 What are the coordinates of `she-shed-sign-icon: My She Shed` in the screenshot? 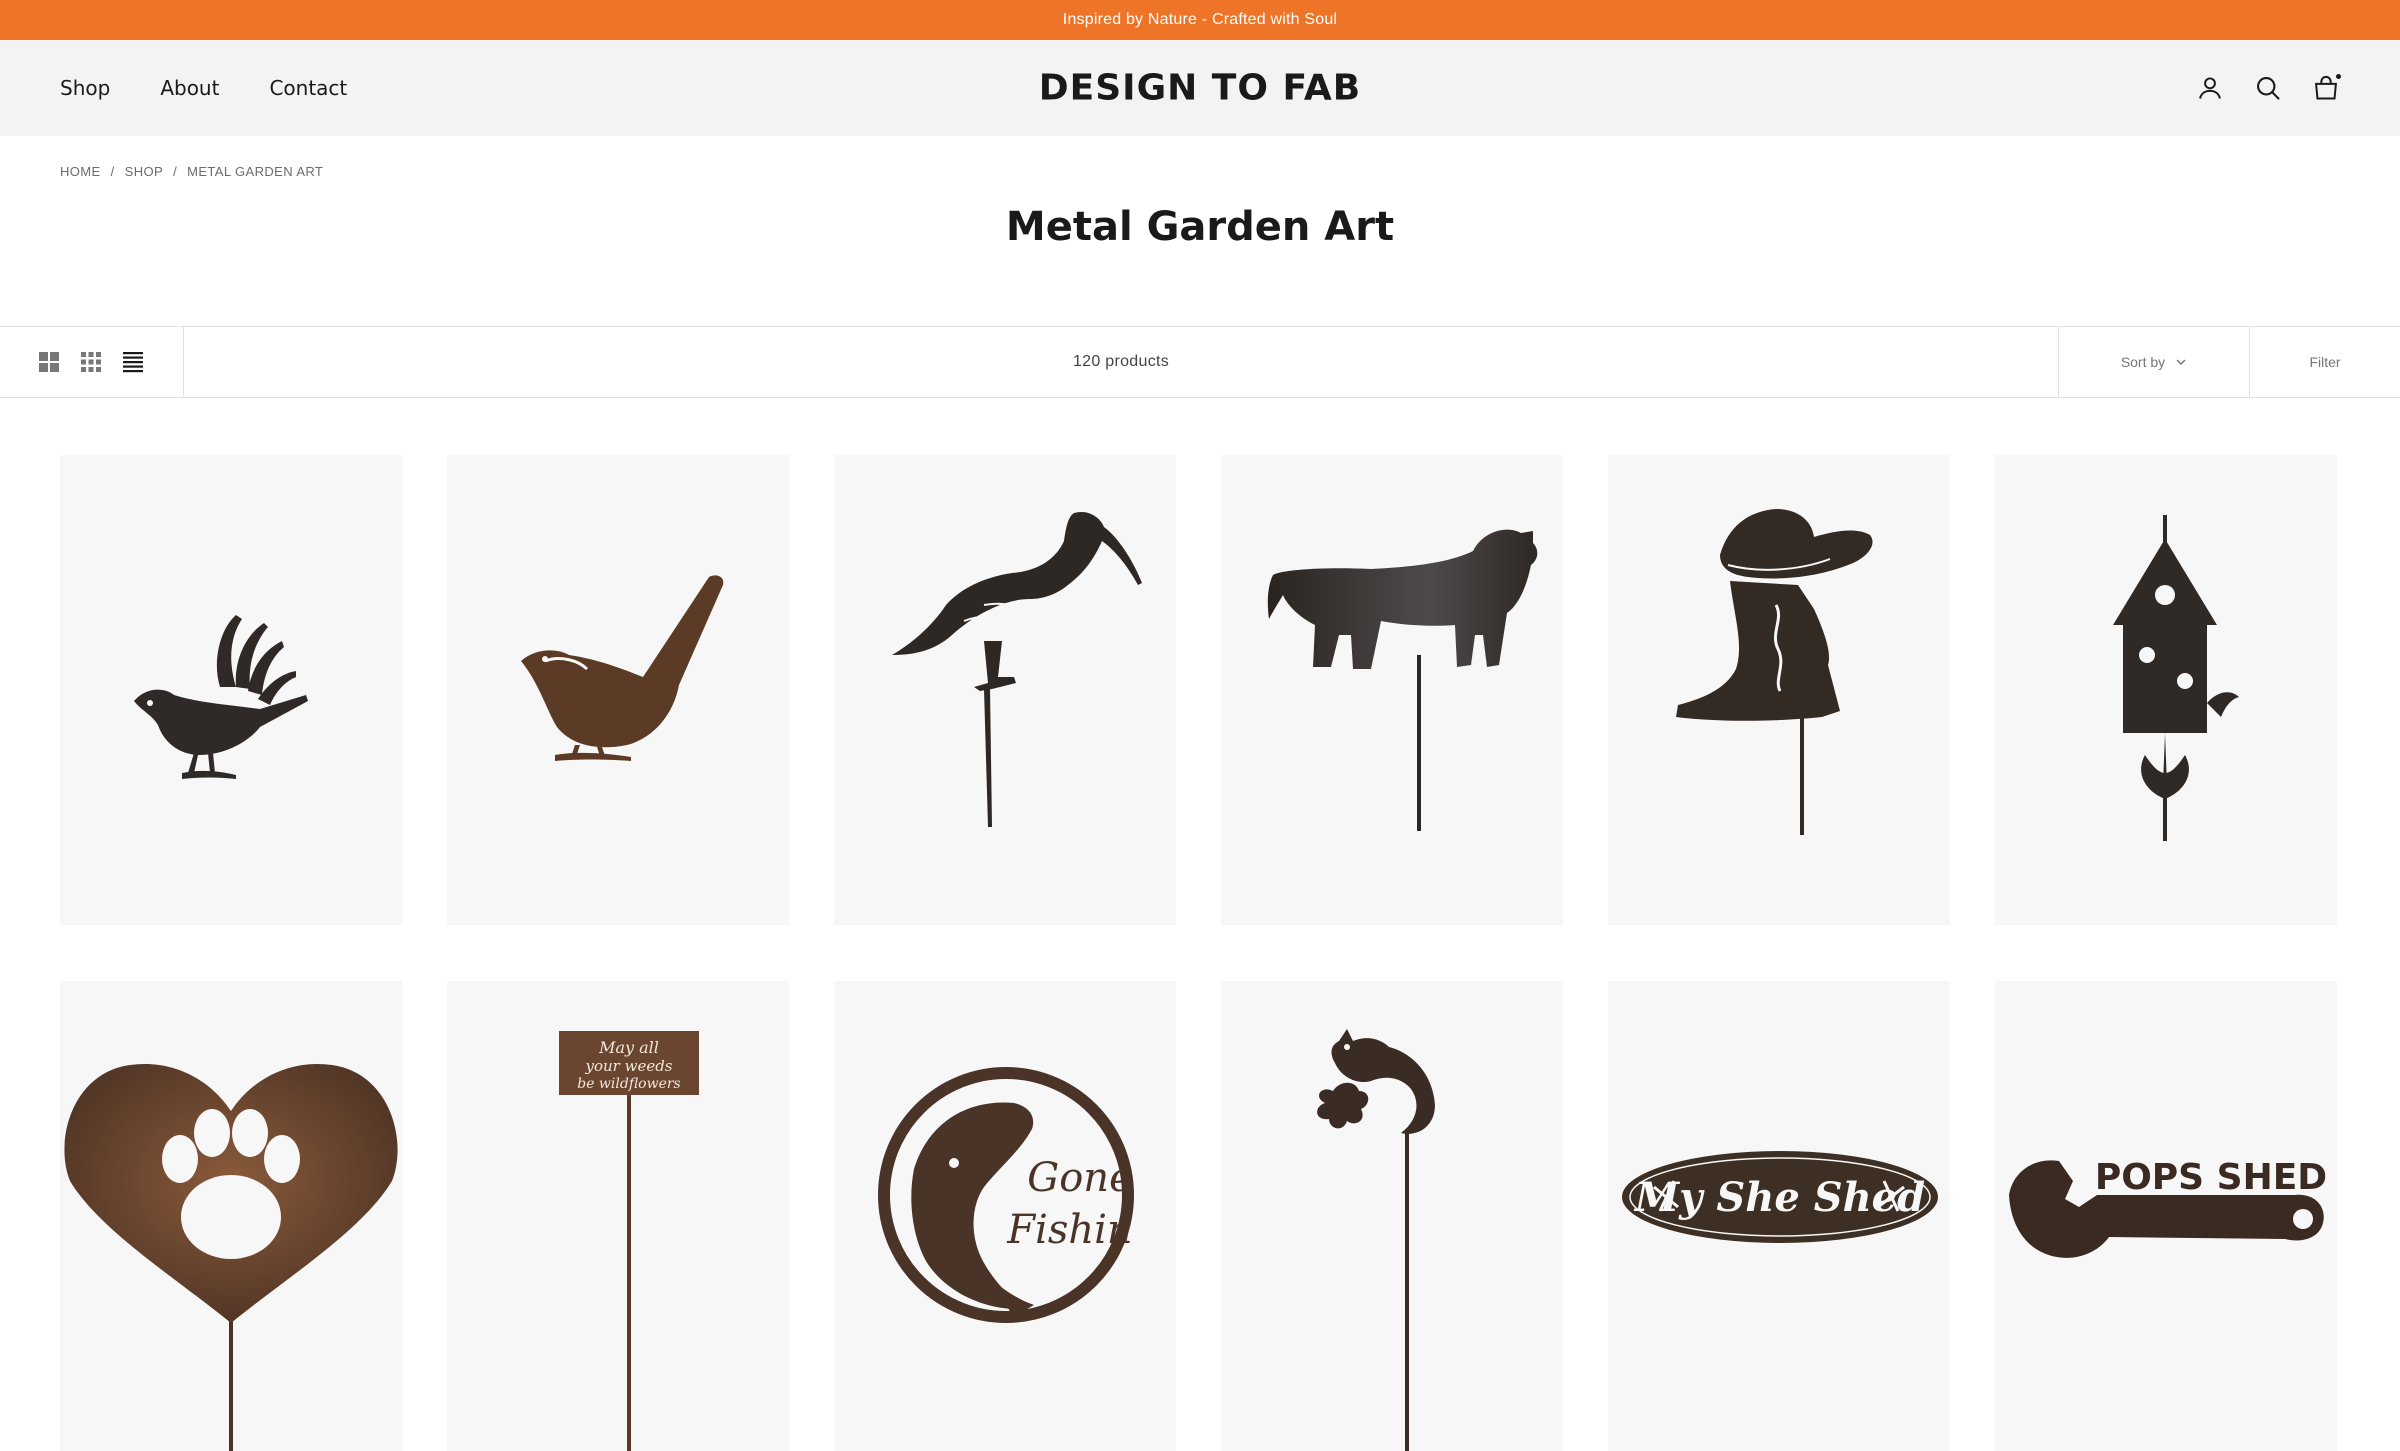 It's located at (1780, 1197).